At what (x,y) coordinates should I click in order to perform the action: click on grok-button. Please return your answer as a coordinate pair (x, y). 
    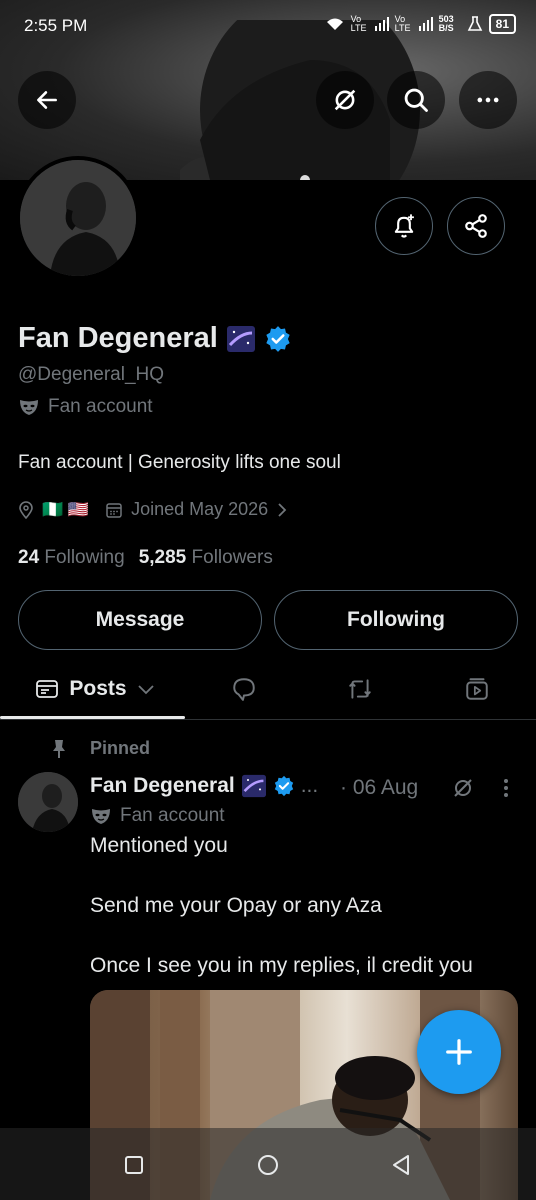
    Looking at the image, I should click on (345, 100).